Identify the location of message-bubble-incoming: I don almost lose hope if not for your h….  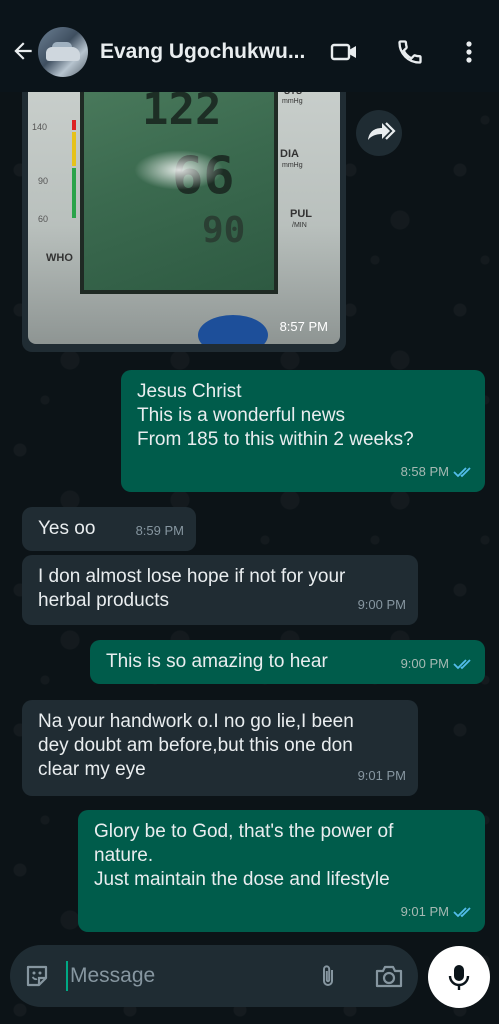
(220, 590).